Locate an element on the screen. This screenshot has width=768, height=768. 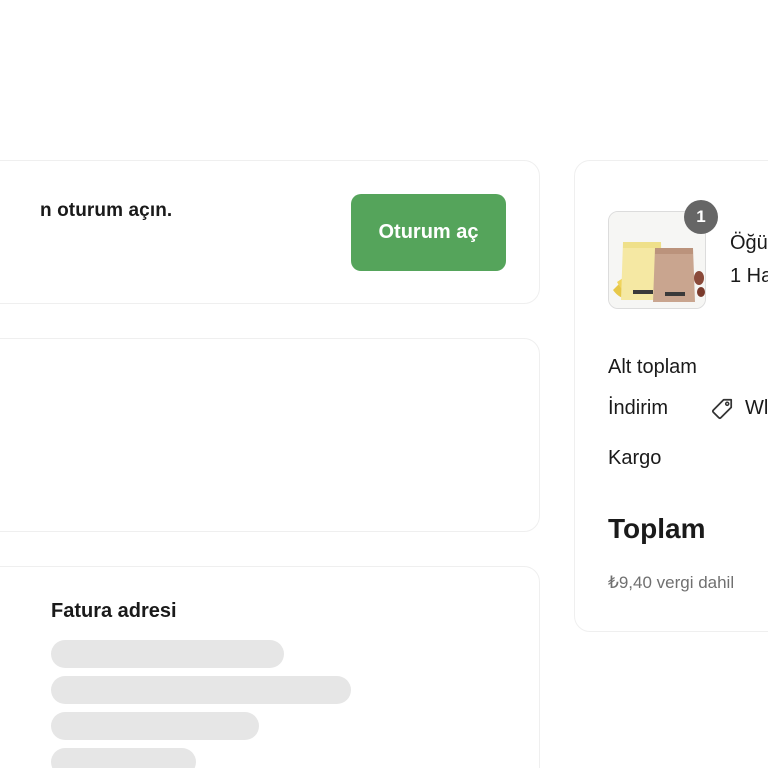
tax-note: ₺9,40 vergi dahil is located at coordinates (671, 582).